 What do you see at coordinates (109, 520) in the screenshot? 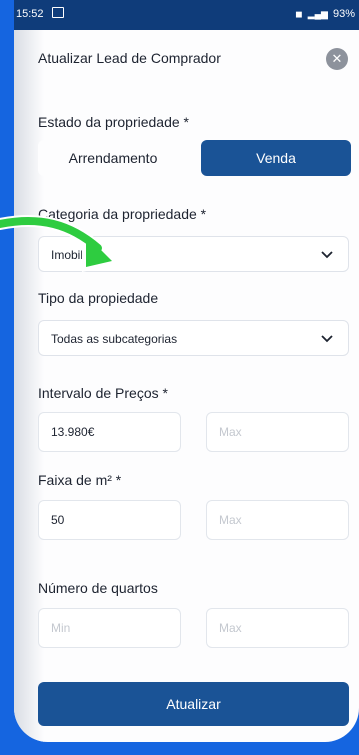
I see `area-min-input: 50` at bounding box center [109, 520].